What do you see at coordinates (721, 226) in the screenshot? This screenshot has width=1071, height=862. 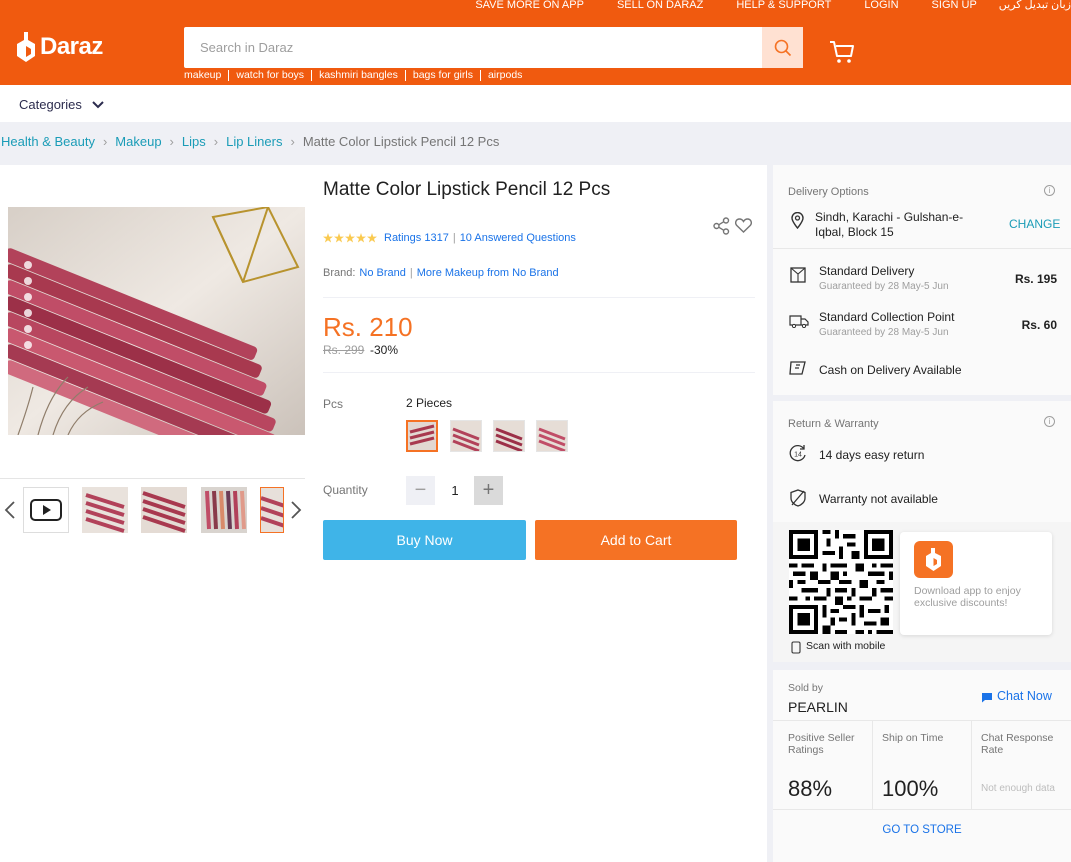 I see `share-icon` at bounding box center [721, 226].